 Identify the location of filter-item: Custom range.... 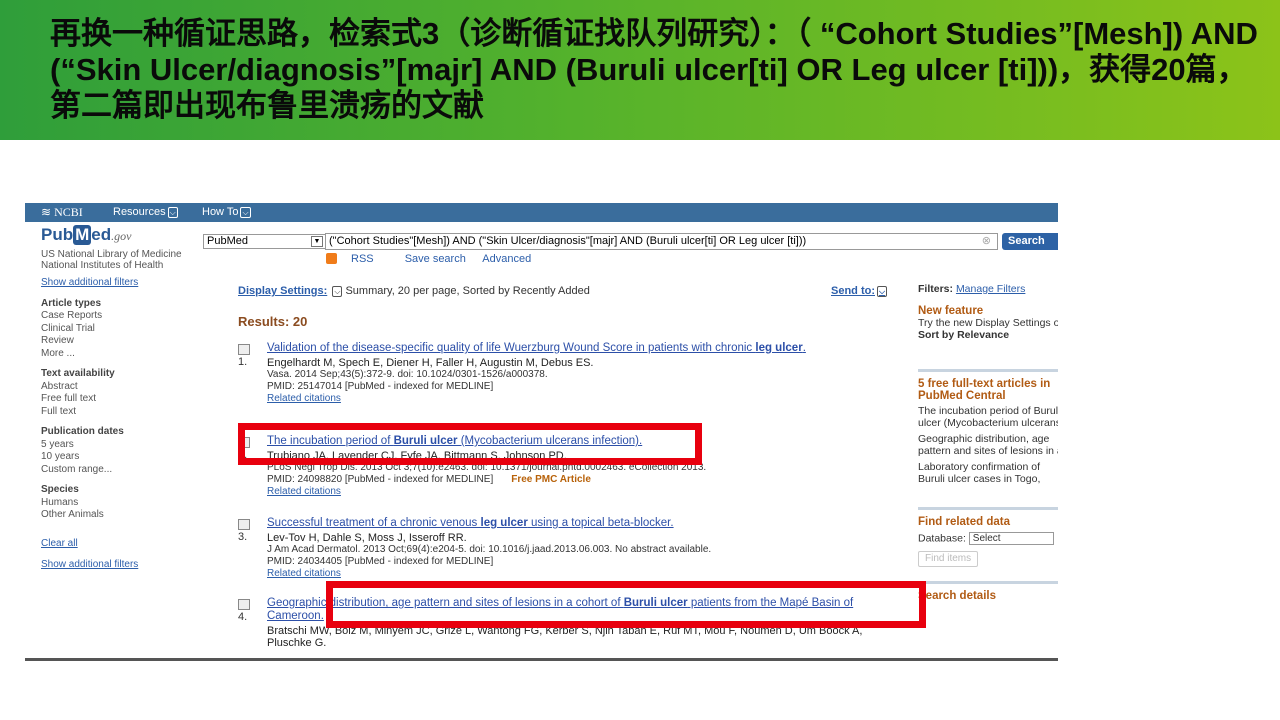
(121, 470).